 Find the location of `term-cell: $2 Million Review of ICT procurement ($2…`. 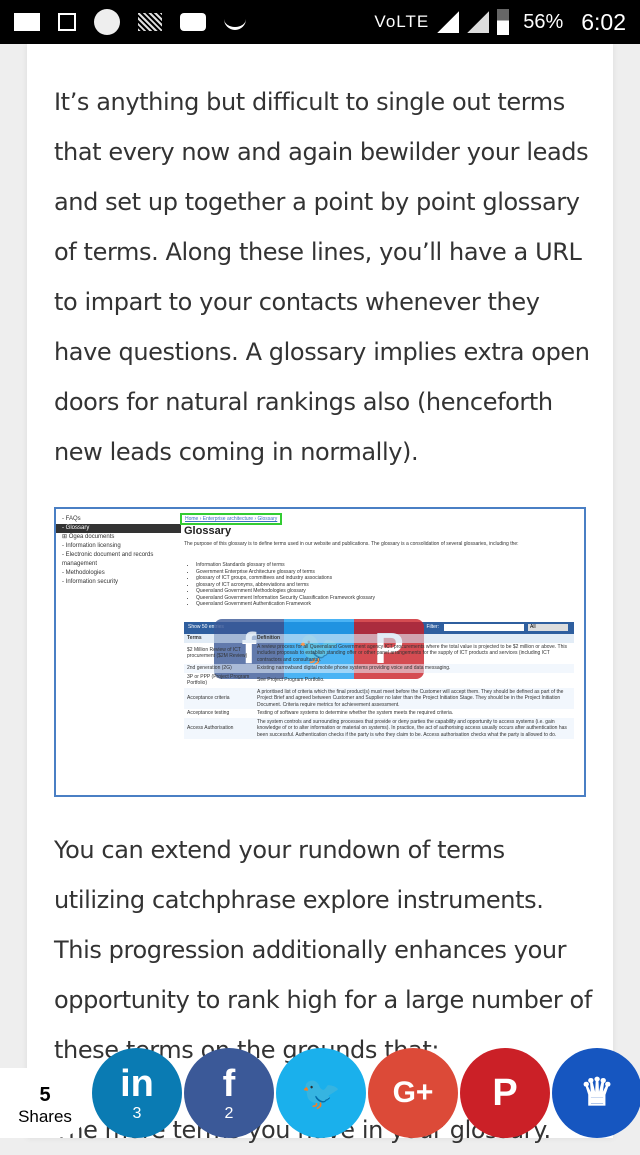

term-cell: $2 Million Review of ICT procurement ($2… is located at coordinates (217, 653).